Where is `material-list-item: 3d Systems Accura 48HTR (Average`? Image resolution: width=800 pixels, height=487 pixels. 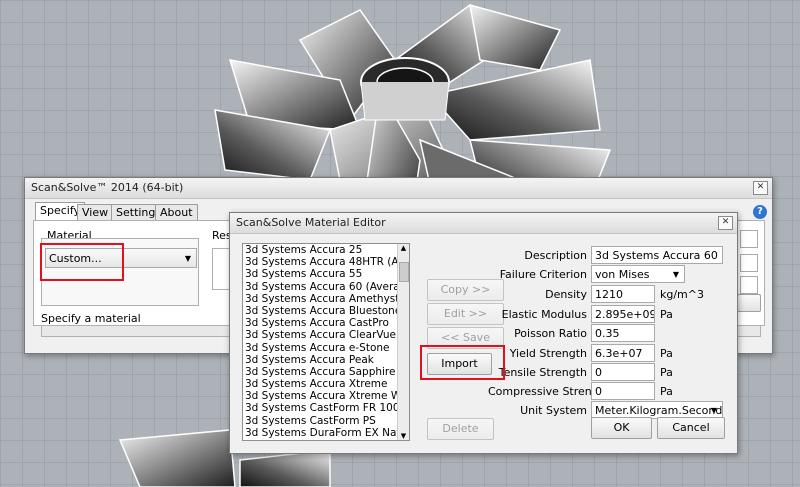
material-list-item: 3d Systems Accura 48HTR (Average is located at coordinates (326, 262).